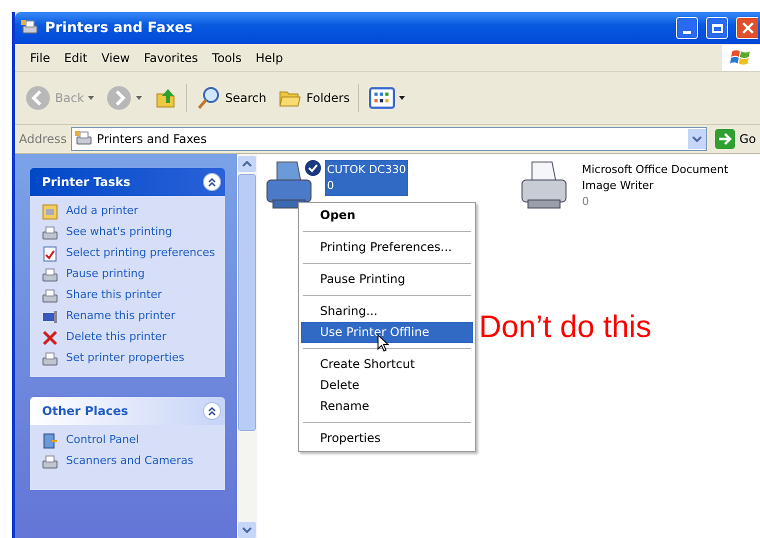  Describe the element at coordinates (127, 182) in the screenshot. I see `panel-header: Printer Tasks` at that location.